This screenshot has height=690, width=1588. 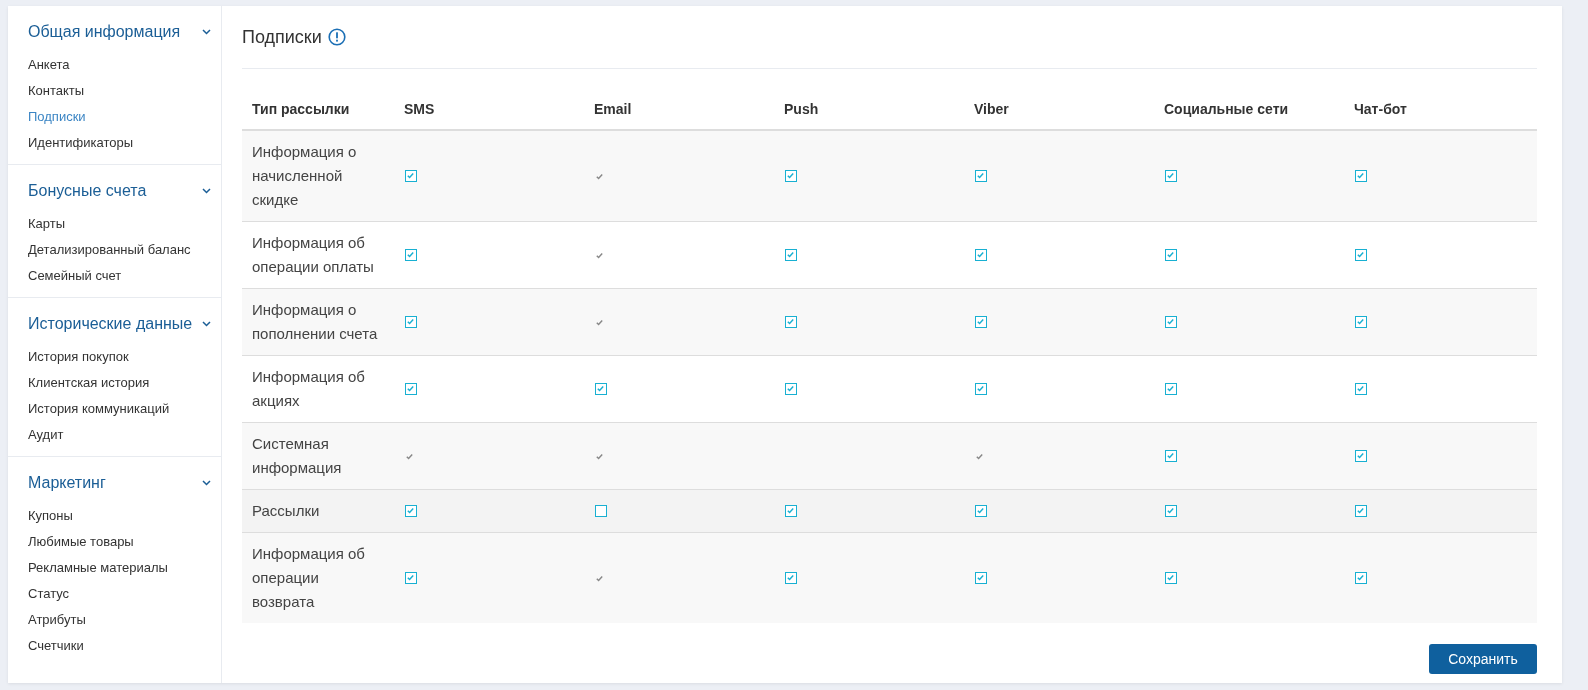 What do you see at coordinates (282, 37) in the screenshot?
I see `page-title: Подписки` at bounding box center [282, 37].